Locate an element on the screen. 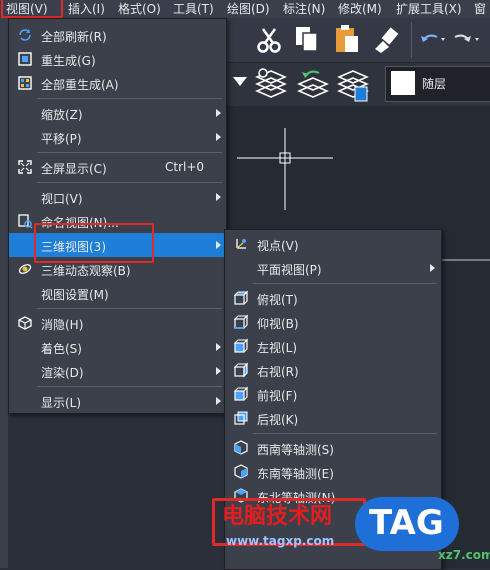 Image resolution: width=490 pixels, height=570 pixels. menu-item-shade: 着色(S) is located at coordinates (117, 347).